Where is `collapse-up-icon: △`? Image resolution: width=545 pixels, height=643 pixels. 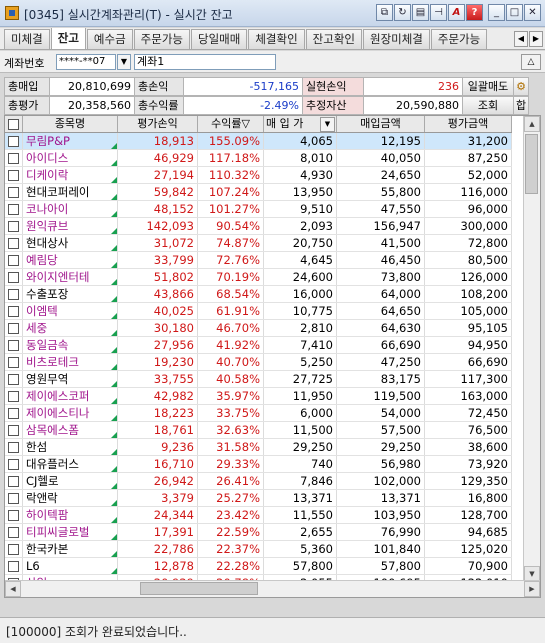 collapse-up-icon: △ is located at coordinates (531, 62).